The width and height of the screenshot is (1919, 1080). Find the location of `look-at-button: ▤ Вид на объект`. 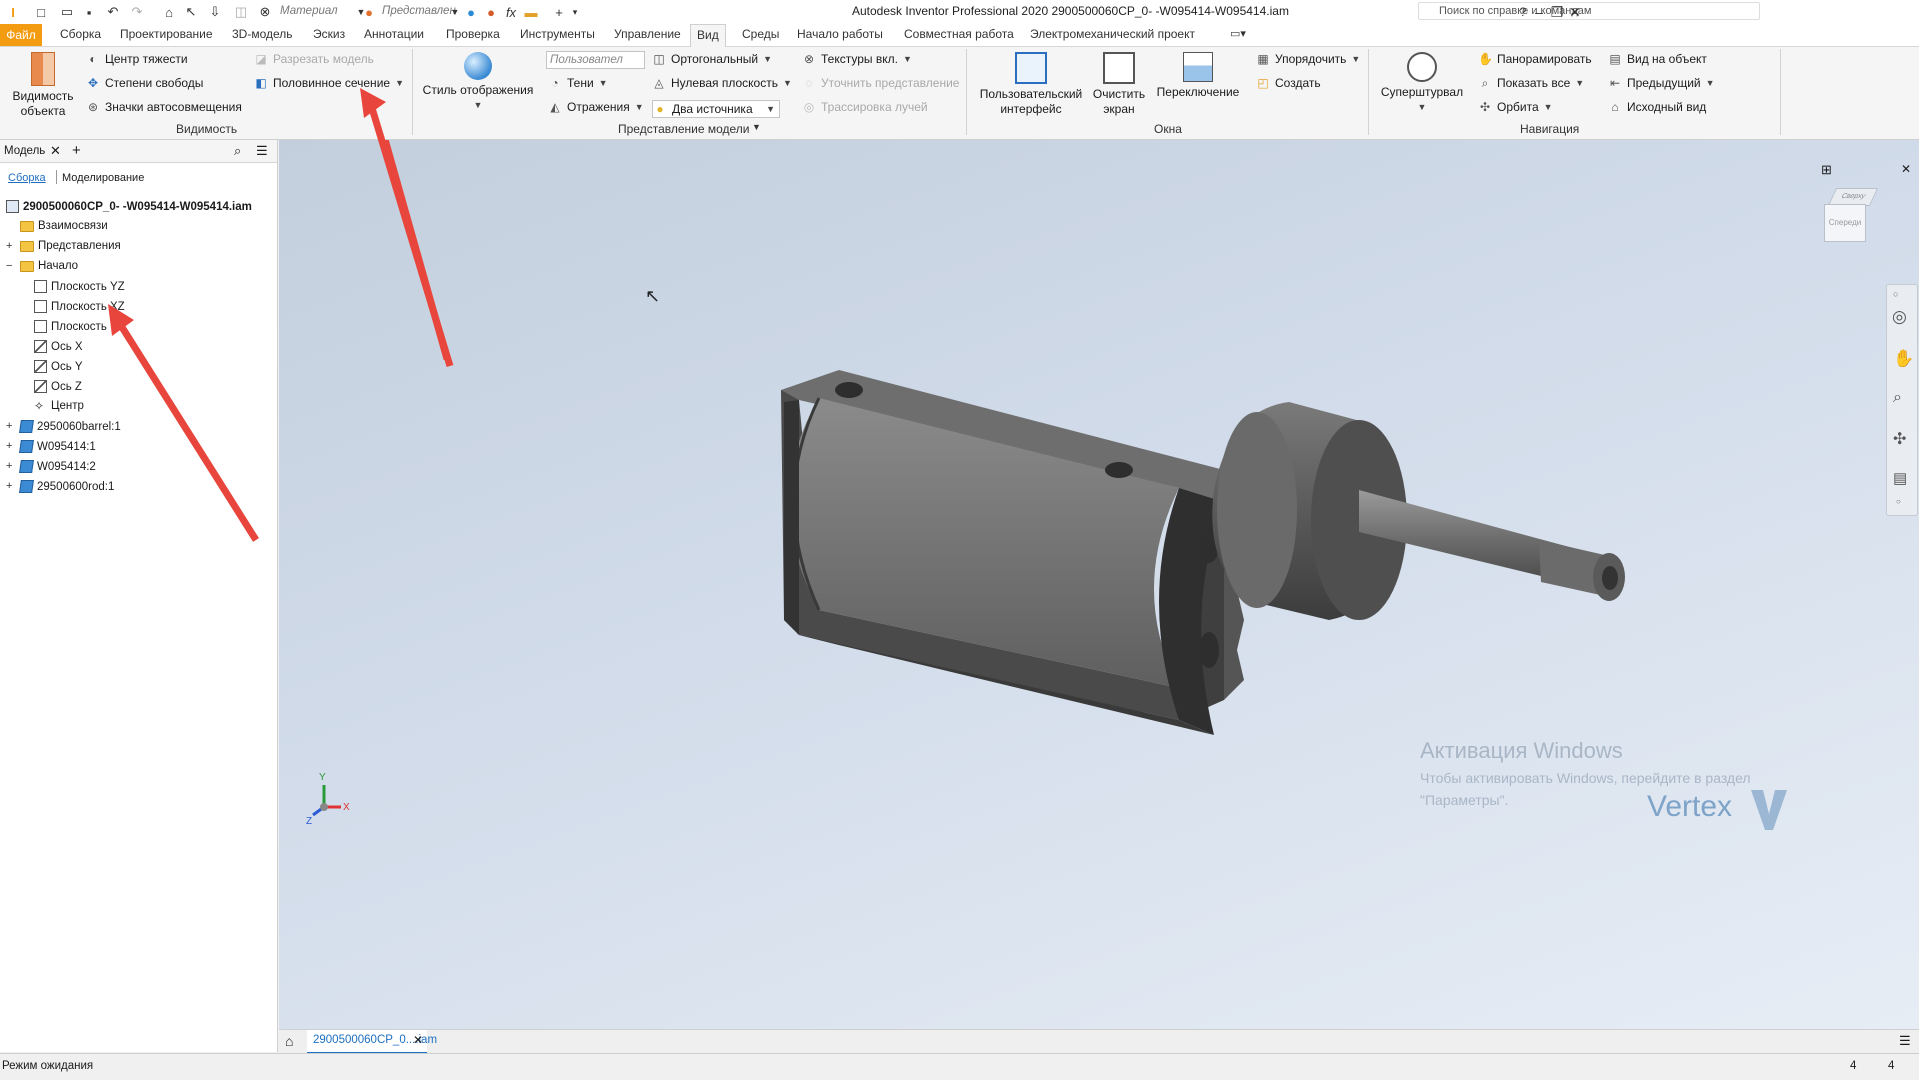

look-at-button: ▤ Вид на объект is located at coordinates (1657, 59).